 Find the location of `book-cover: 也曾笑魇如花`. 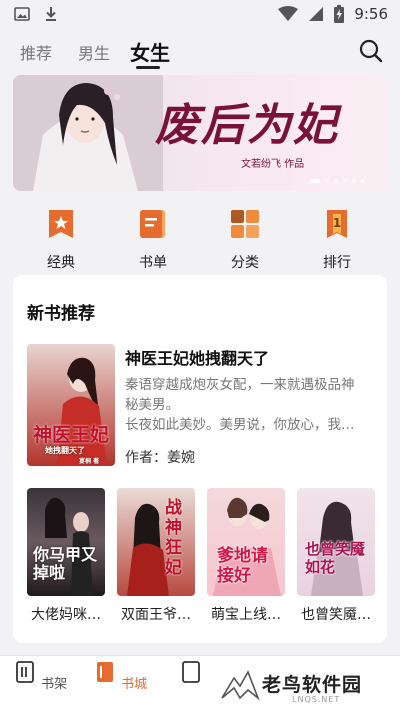

book-cover: 也曾笑魇如花 is located at coordinates (336, 542).